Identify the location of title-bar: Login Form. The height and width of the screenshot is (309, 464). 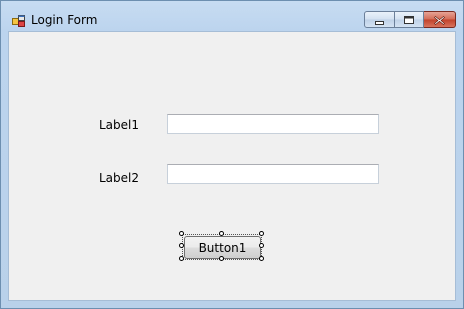
(232, 16).